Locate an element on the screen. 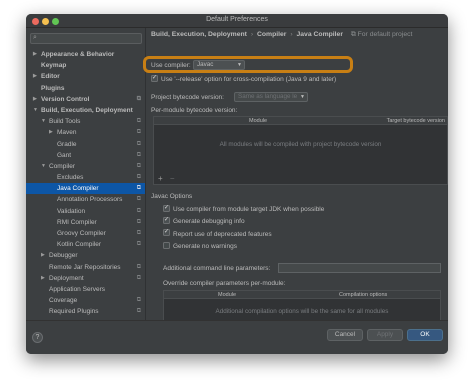 The width and height of the screenshot is (474, 391). sidebar-item: Remote Jar Repositories ⧉ is located at coordinates (85, 267).